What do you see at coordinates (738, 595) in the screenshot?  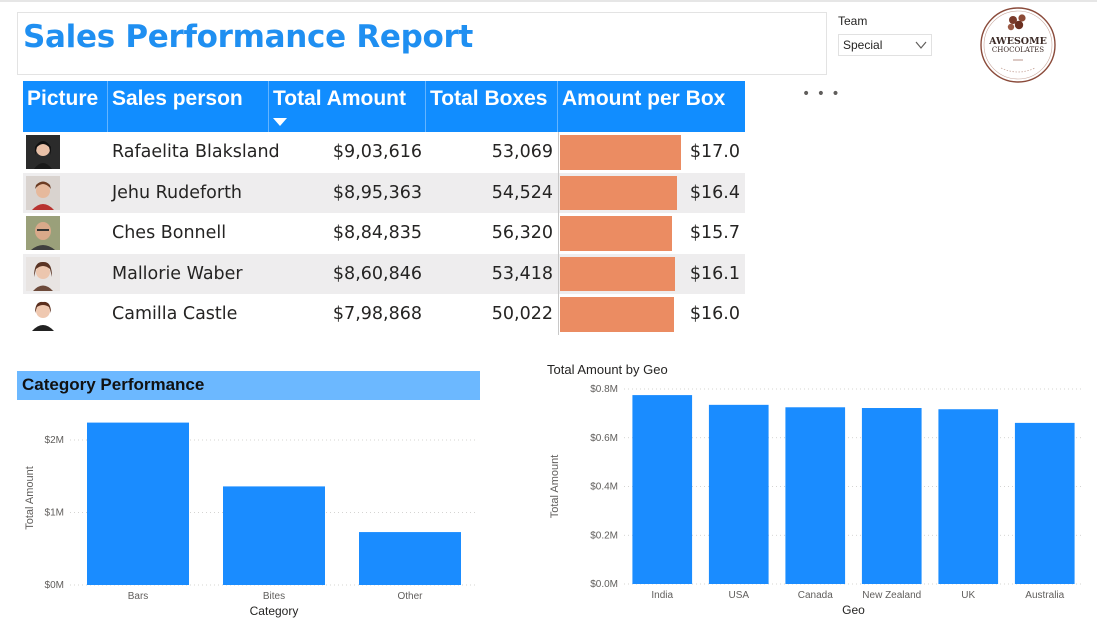 I see `x-tick-label: USA` at bounding box center [738, 595].